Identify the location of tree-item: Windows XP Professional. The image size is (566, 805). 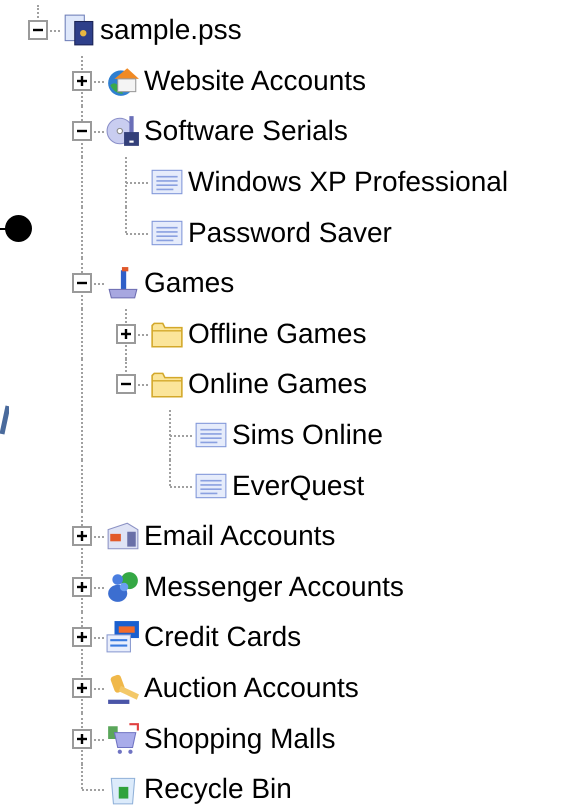
(348, 182).